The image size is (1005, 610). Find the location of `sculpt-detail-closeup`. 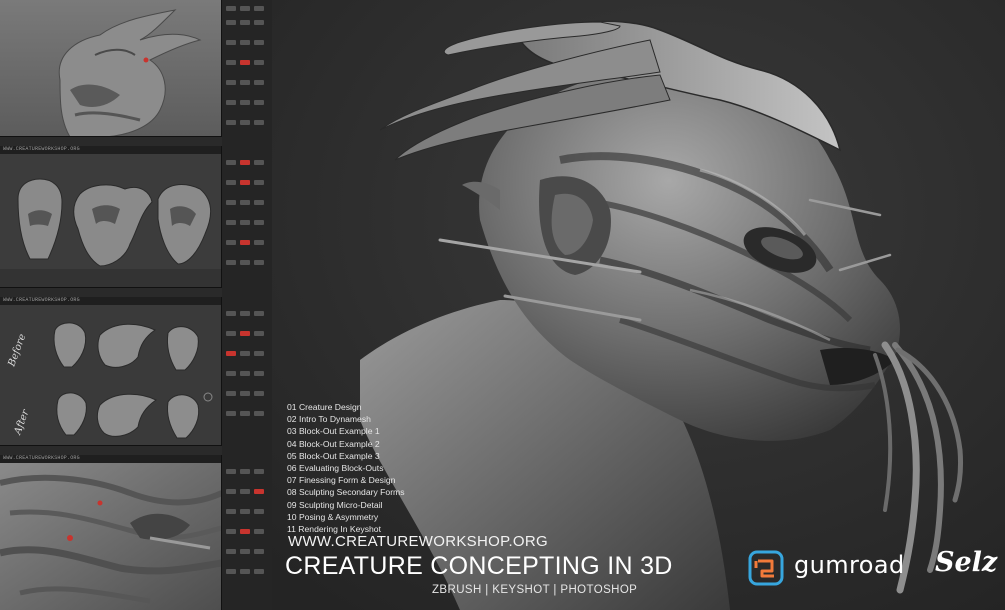

sculpt-detail-closeup is located at coordinates (111, 536).